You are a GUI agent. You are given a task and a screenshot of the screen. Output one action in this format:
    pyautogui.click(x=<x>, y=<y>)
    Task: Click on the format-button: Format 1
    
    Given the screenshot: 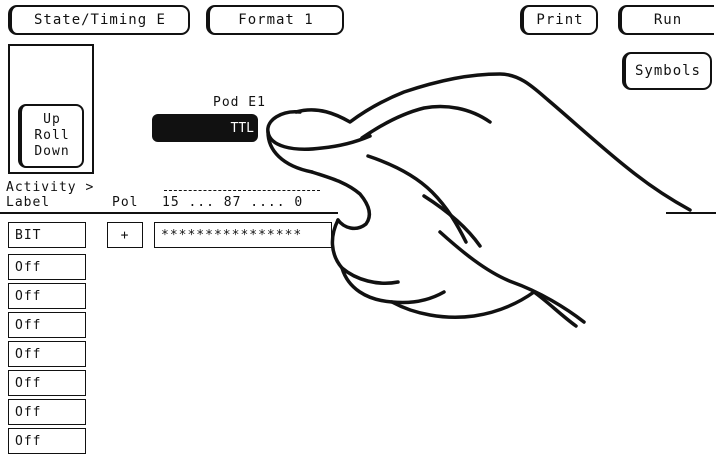 What is the action you would take?
    pyautogui.click(x=275, y=20)
    